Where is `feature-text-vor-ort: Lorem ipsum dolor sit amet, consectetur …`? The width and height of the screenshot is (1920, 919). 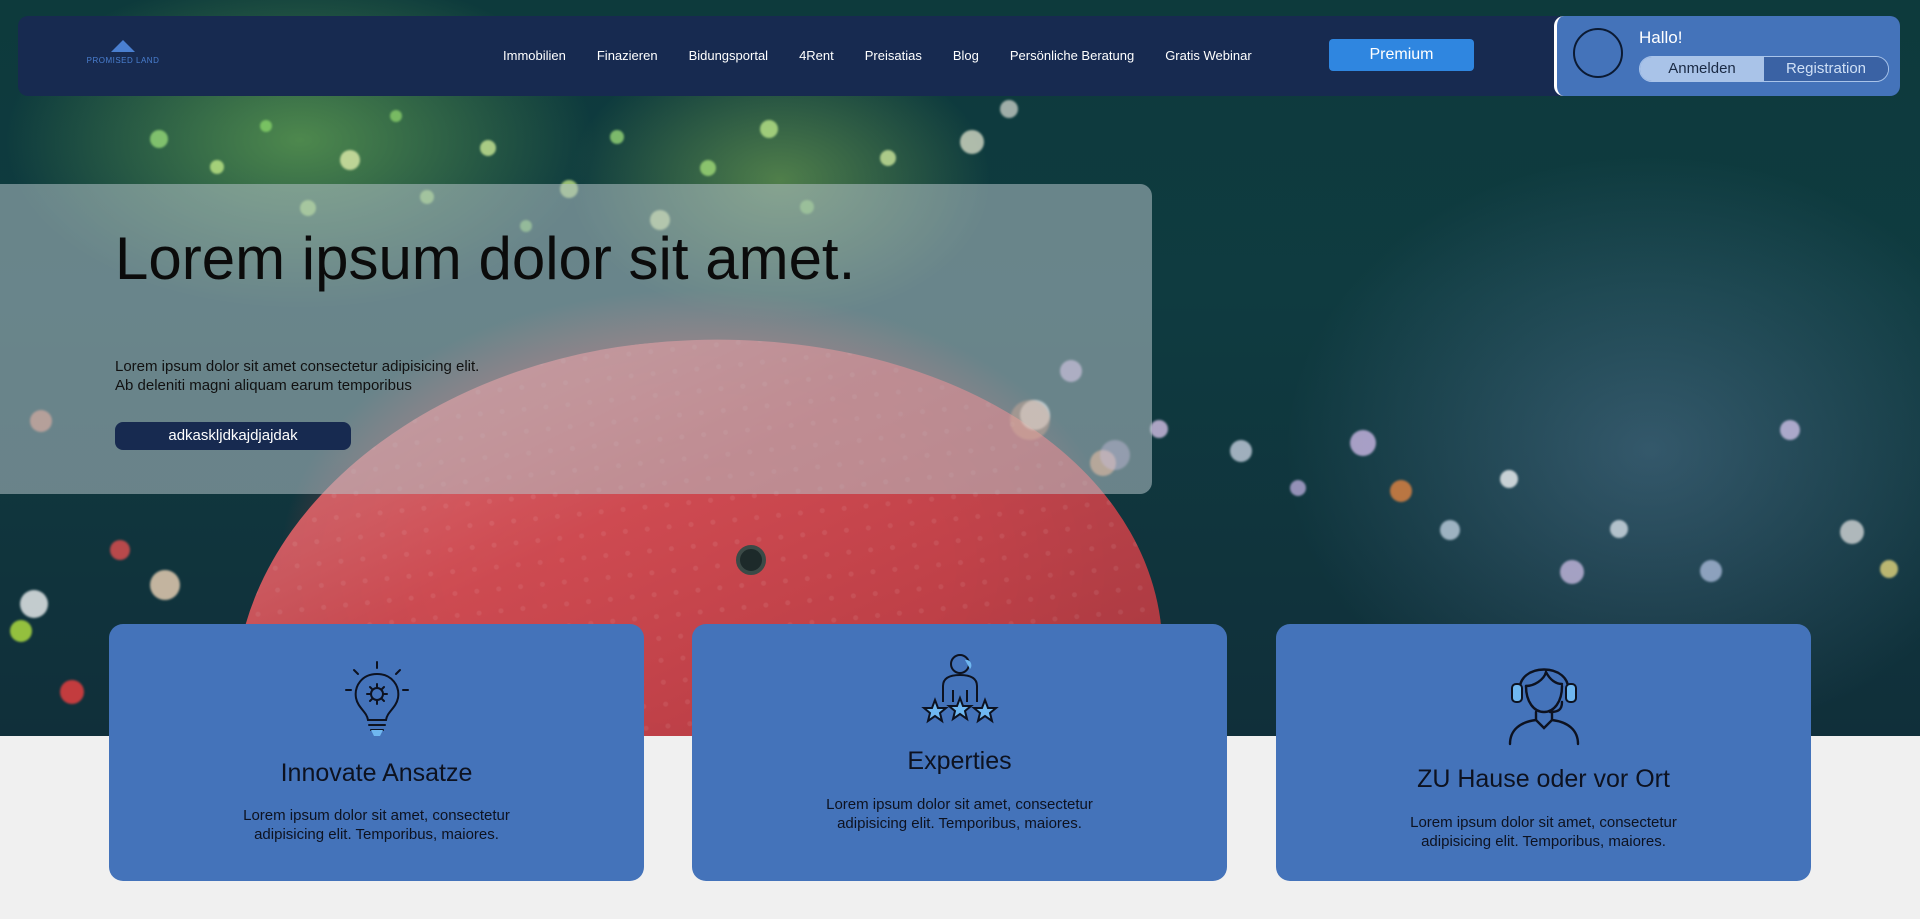 feature-text-vor-ort: Lorem ipsum dolor sit amet, consectetur … is located at coordinates (1543, 832).